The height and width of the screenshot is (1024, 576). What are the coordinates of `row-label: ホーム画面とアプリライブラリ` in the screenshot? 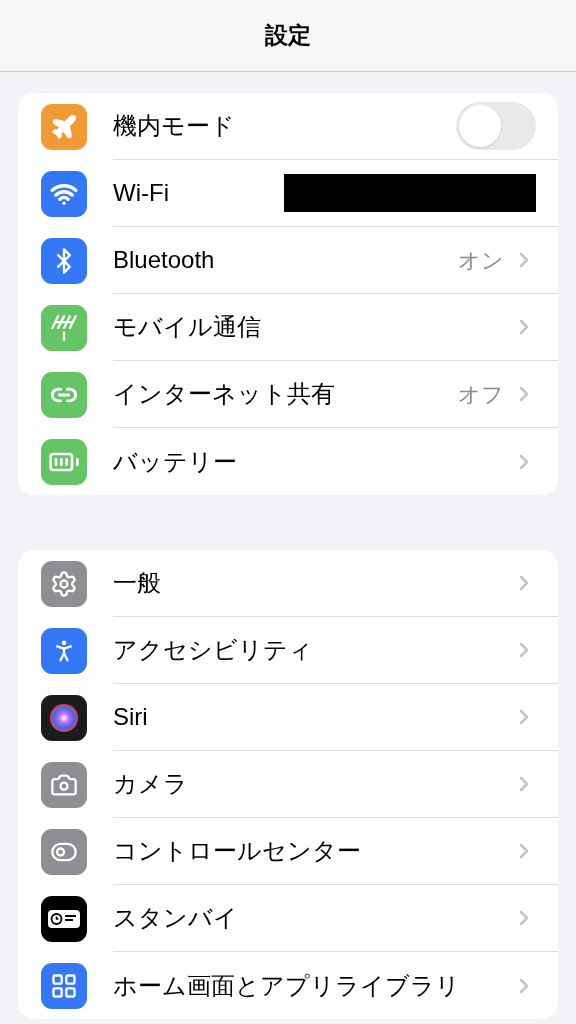 It's located at (286, 985).